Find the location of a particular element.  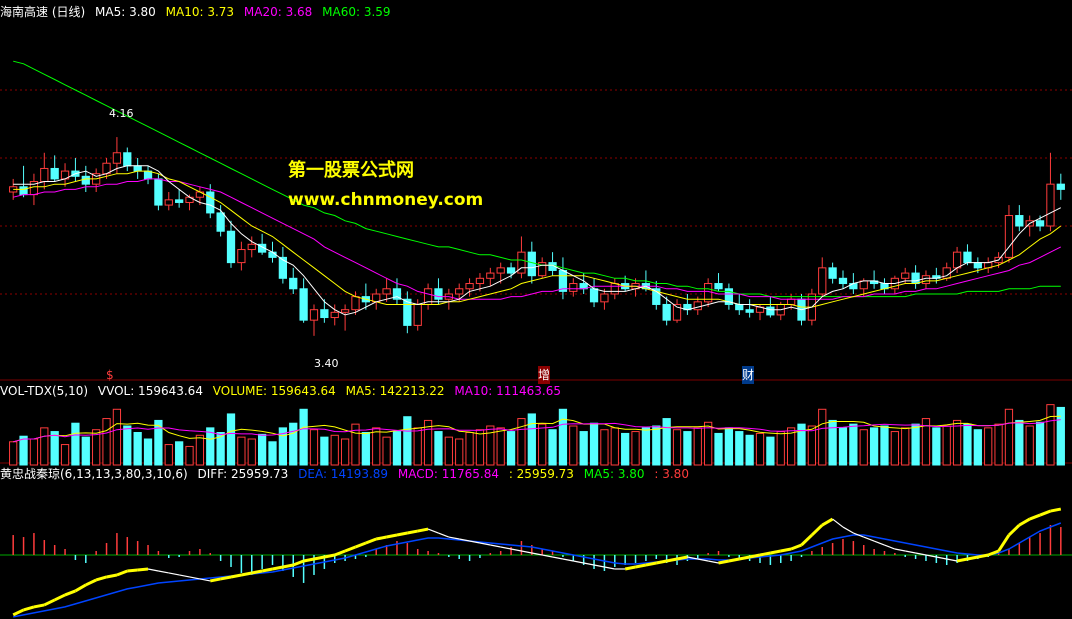

macd-indicator-name: 黄忠战秦琼(6,13,13,3,80,3,10,6) is located at coordinates (94, 474).